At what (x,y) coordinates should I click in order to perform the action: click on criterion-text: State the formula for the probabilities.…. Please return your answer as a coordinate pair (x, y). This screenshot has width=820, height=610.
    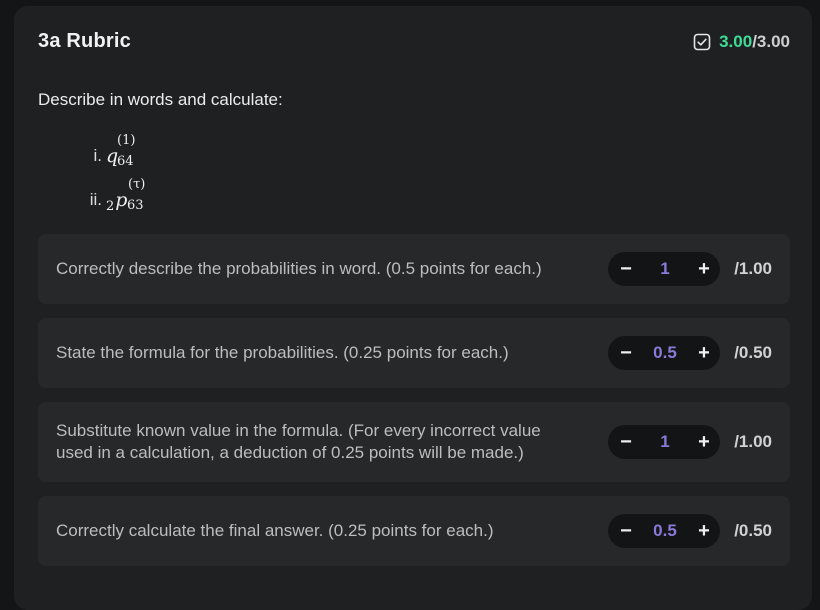
    Looking at the image, I should click on (282, 352).